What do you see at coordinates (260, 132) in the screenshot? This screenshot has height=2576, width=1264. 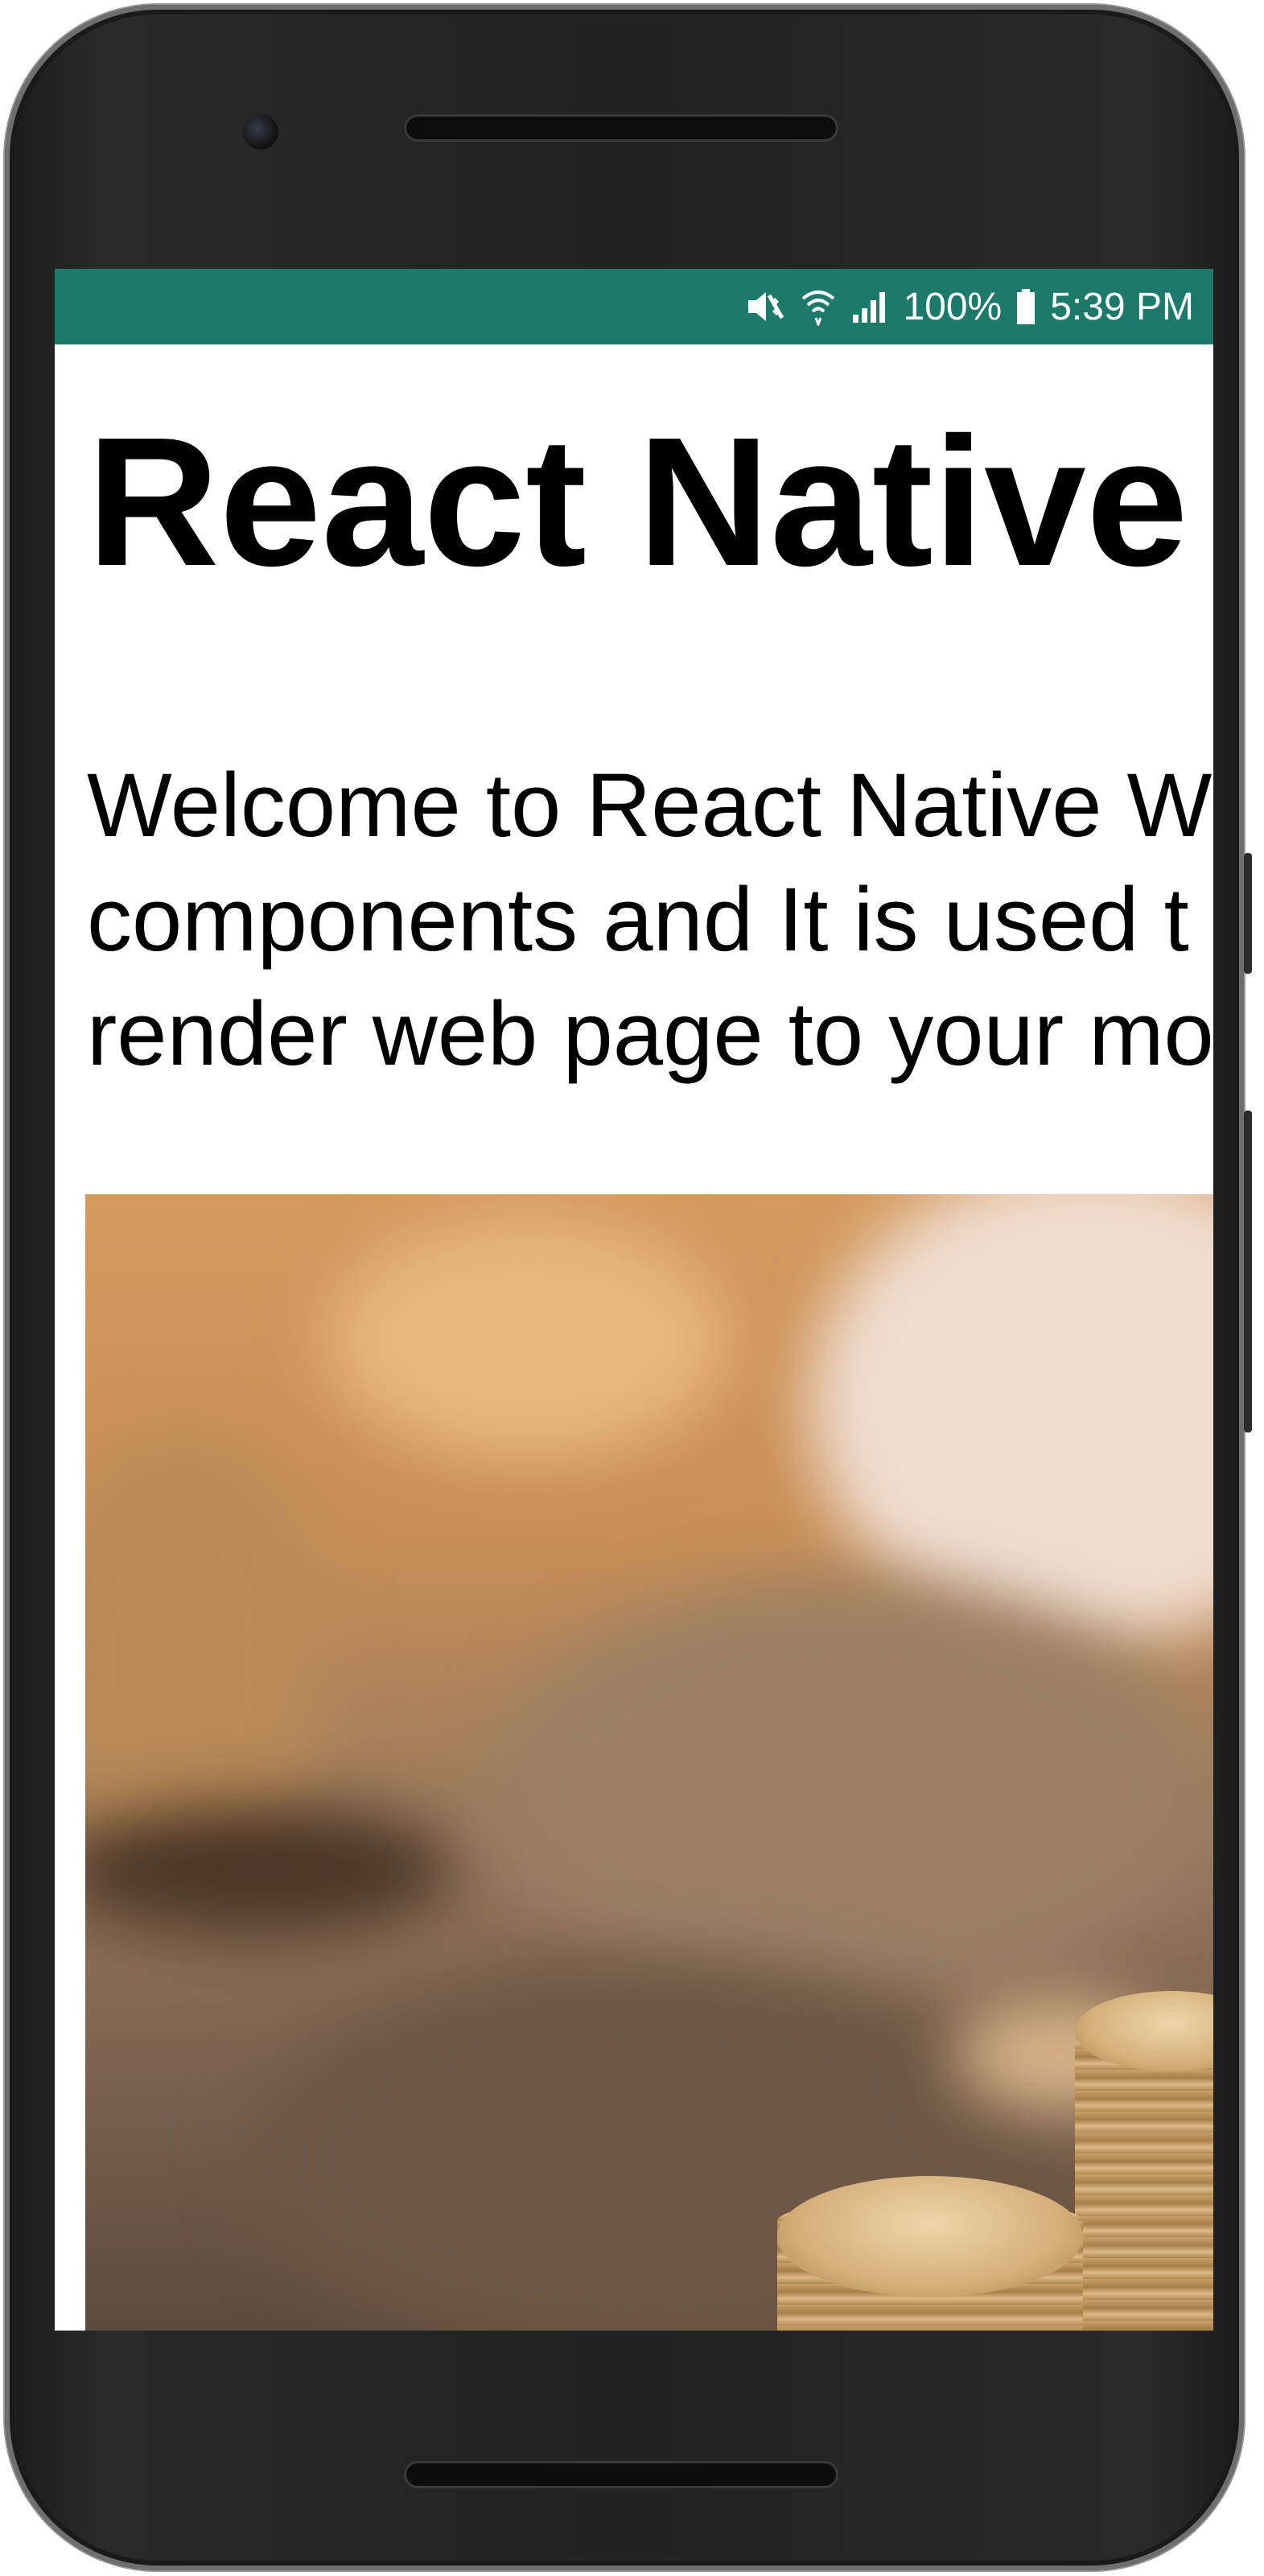 I see `front-camera-icon` at bounding box center [260, 132].